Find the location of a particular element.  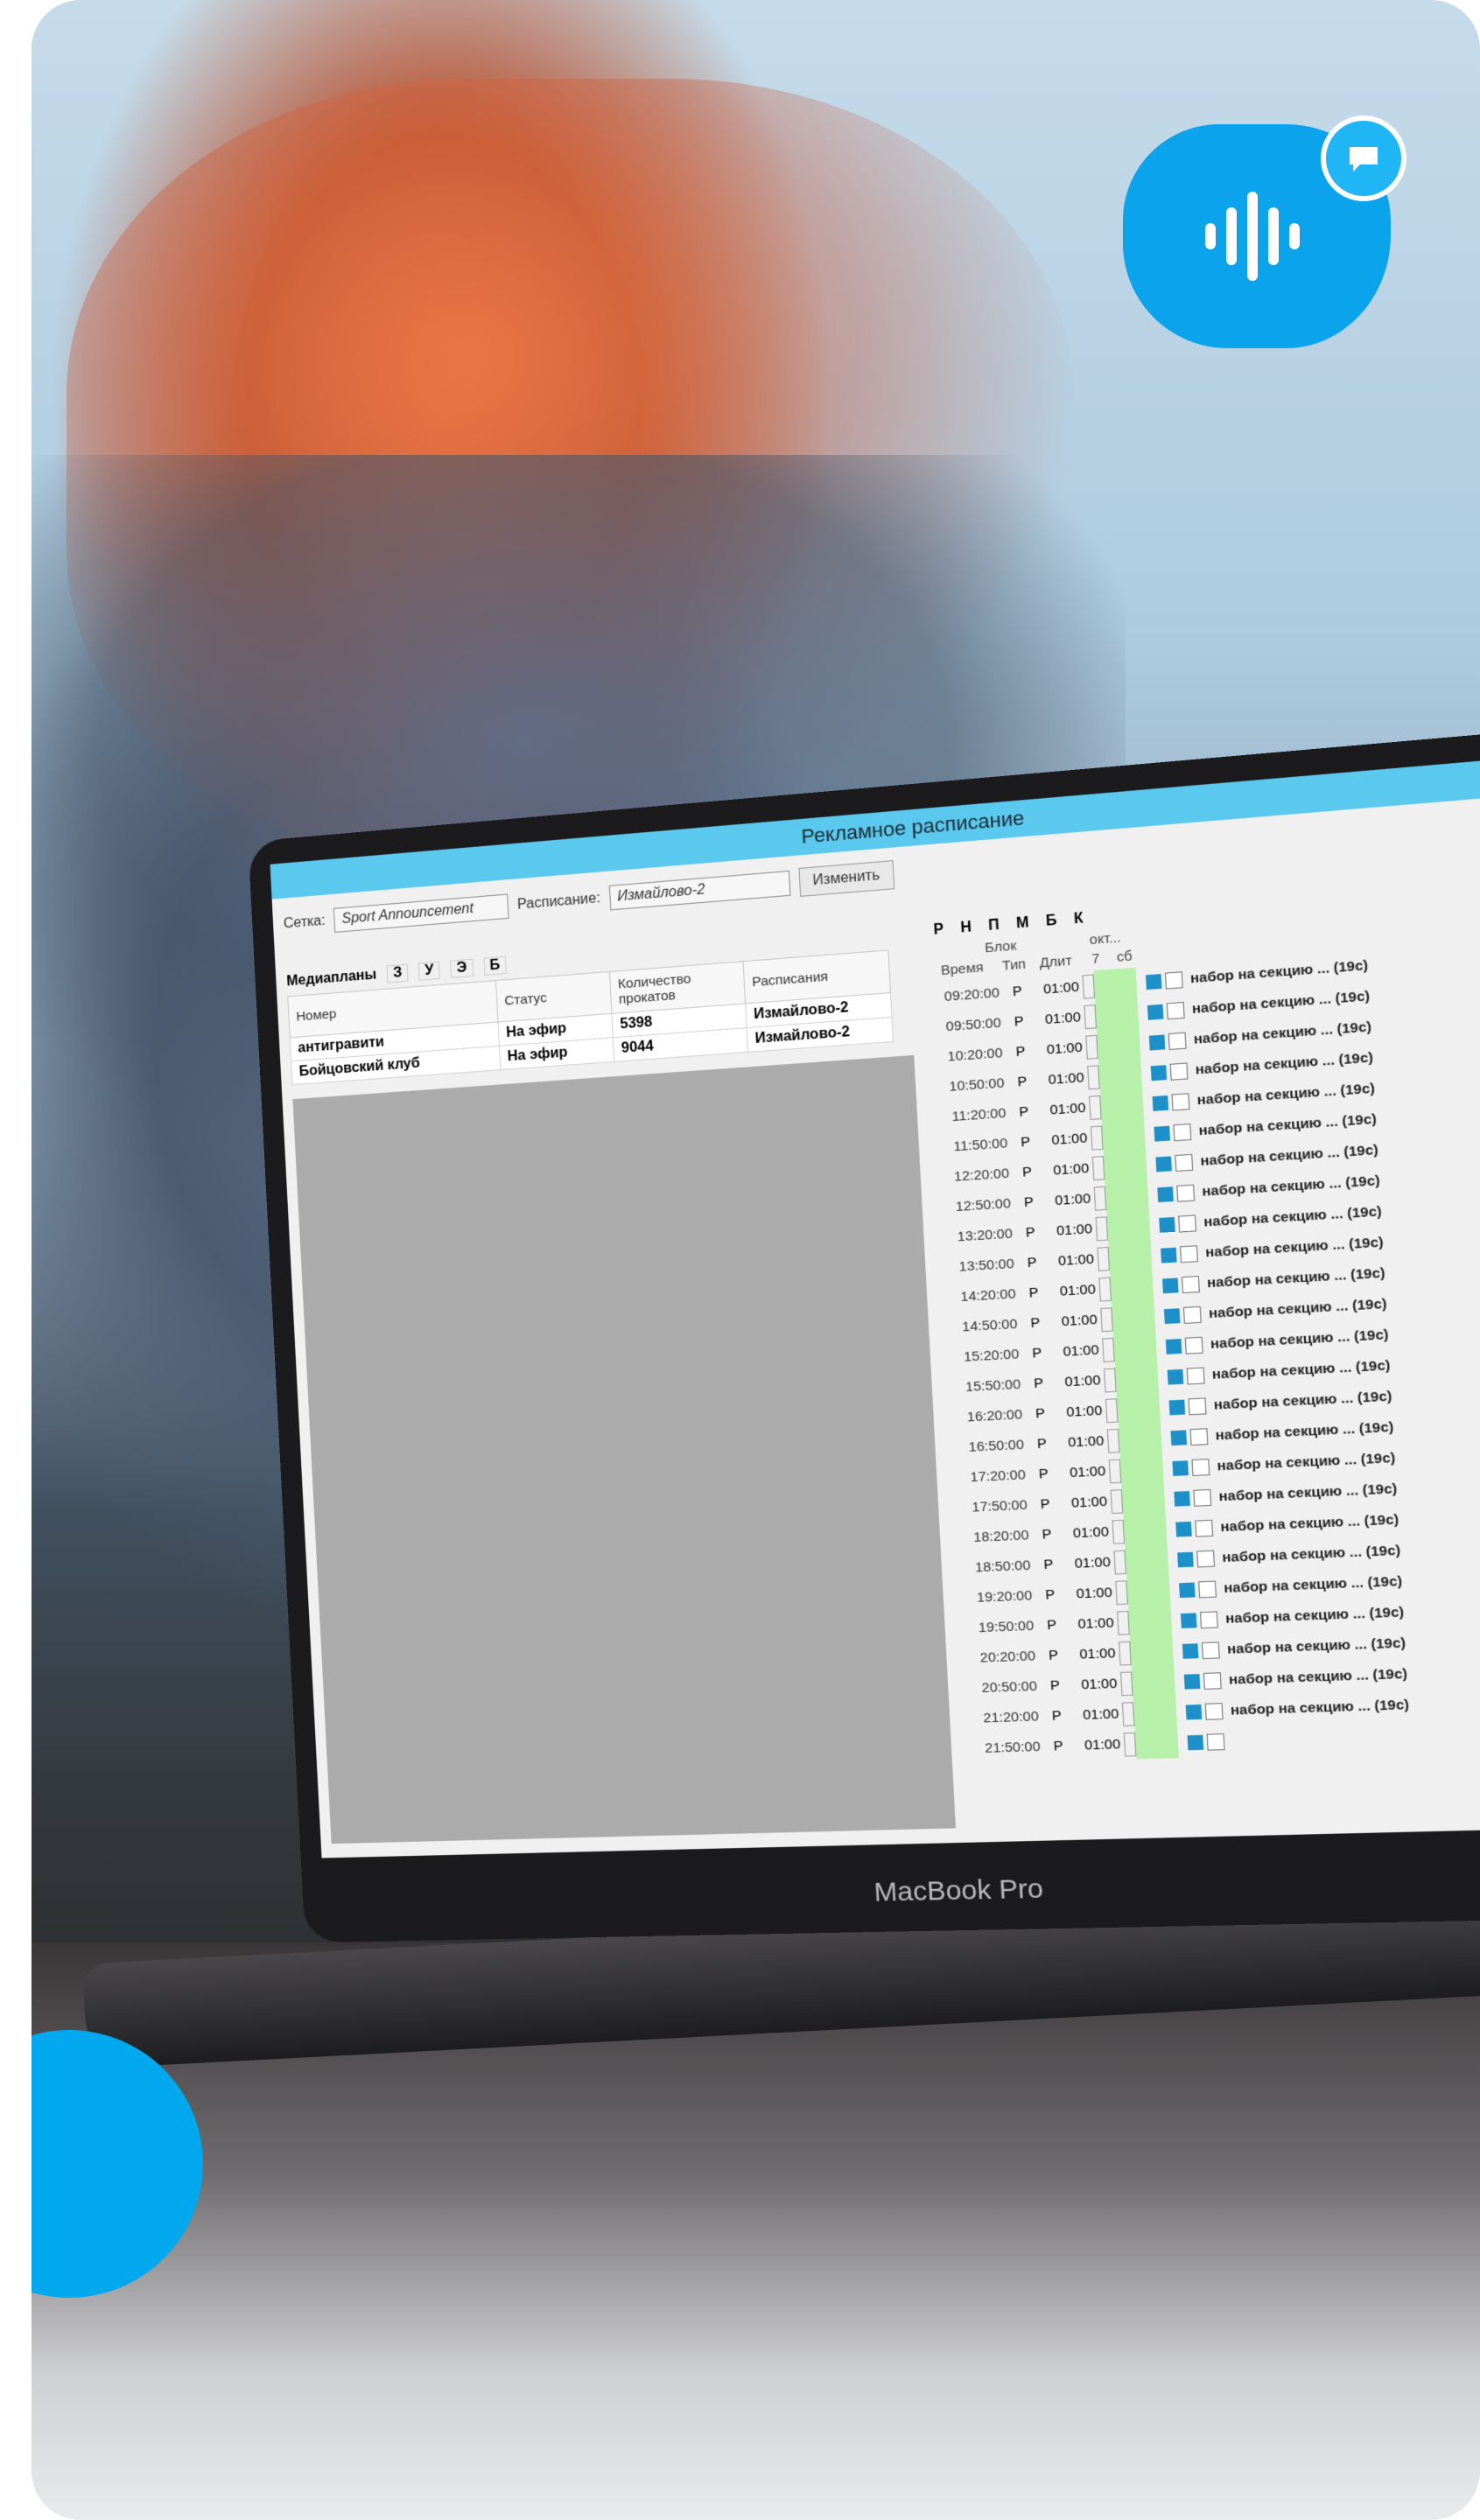

mediaplans-key-e: Э is located at coordinates (461, 968).